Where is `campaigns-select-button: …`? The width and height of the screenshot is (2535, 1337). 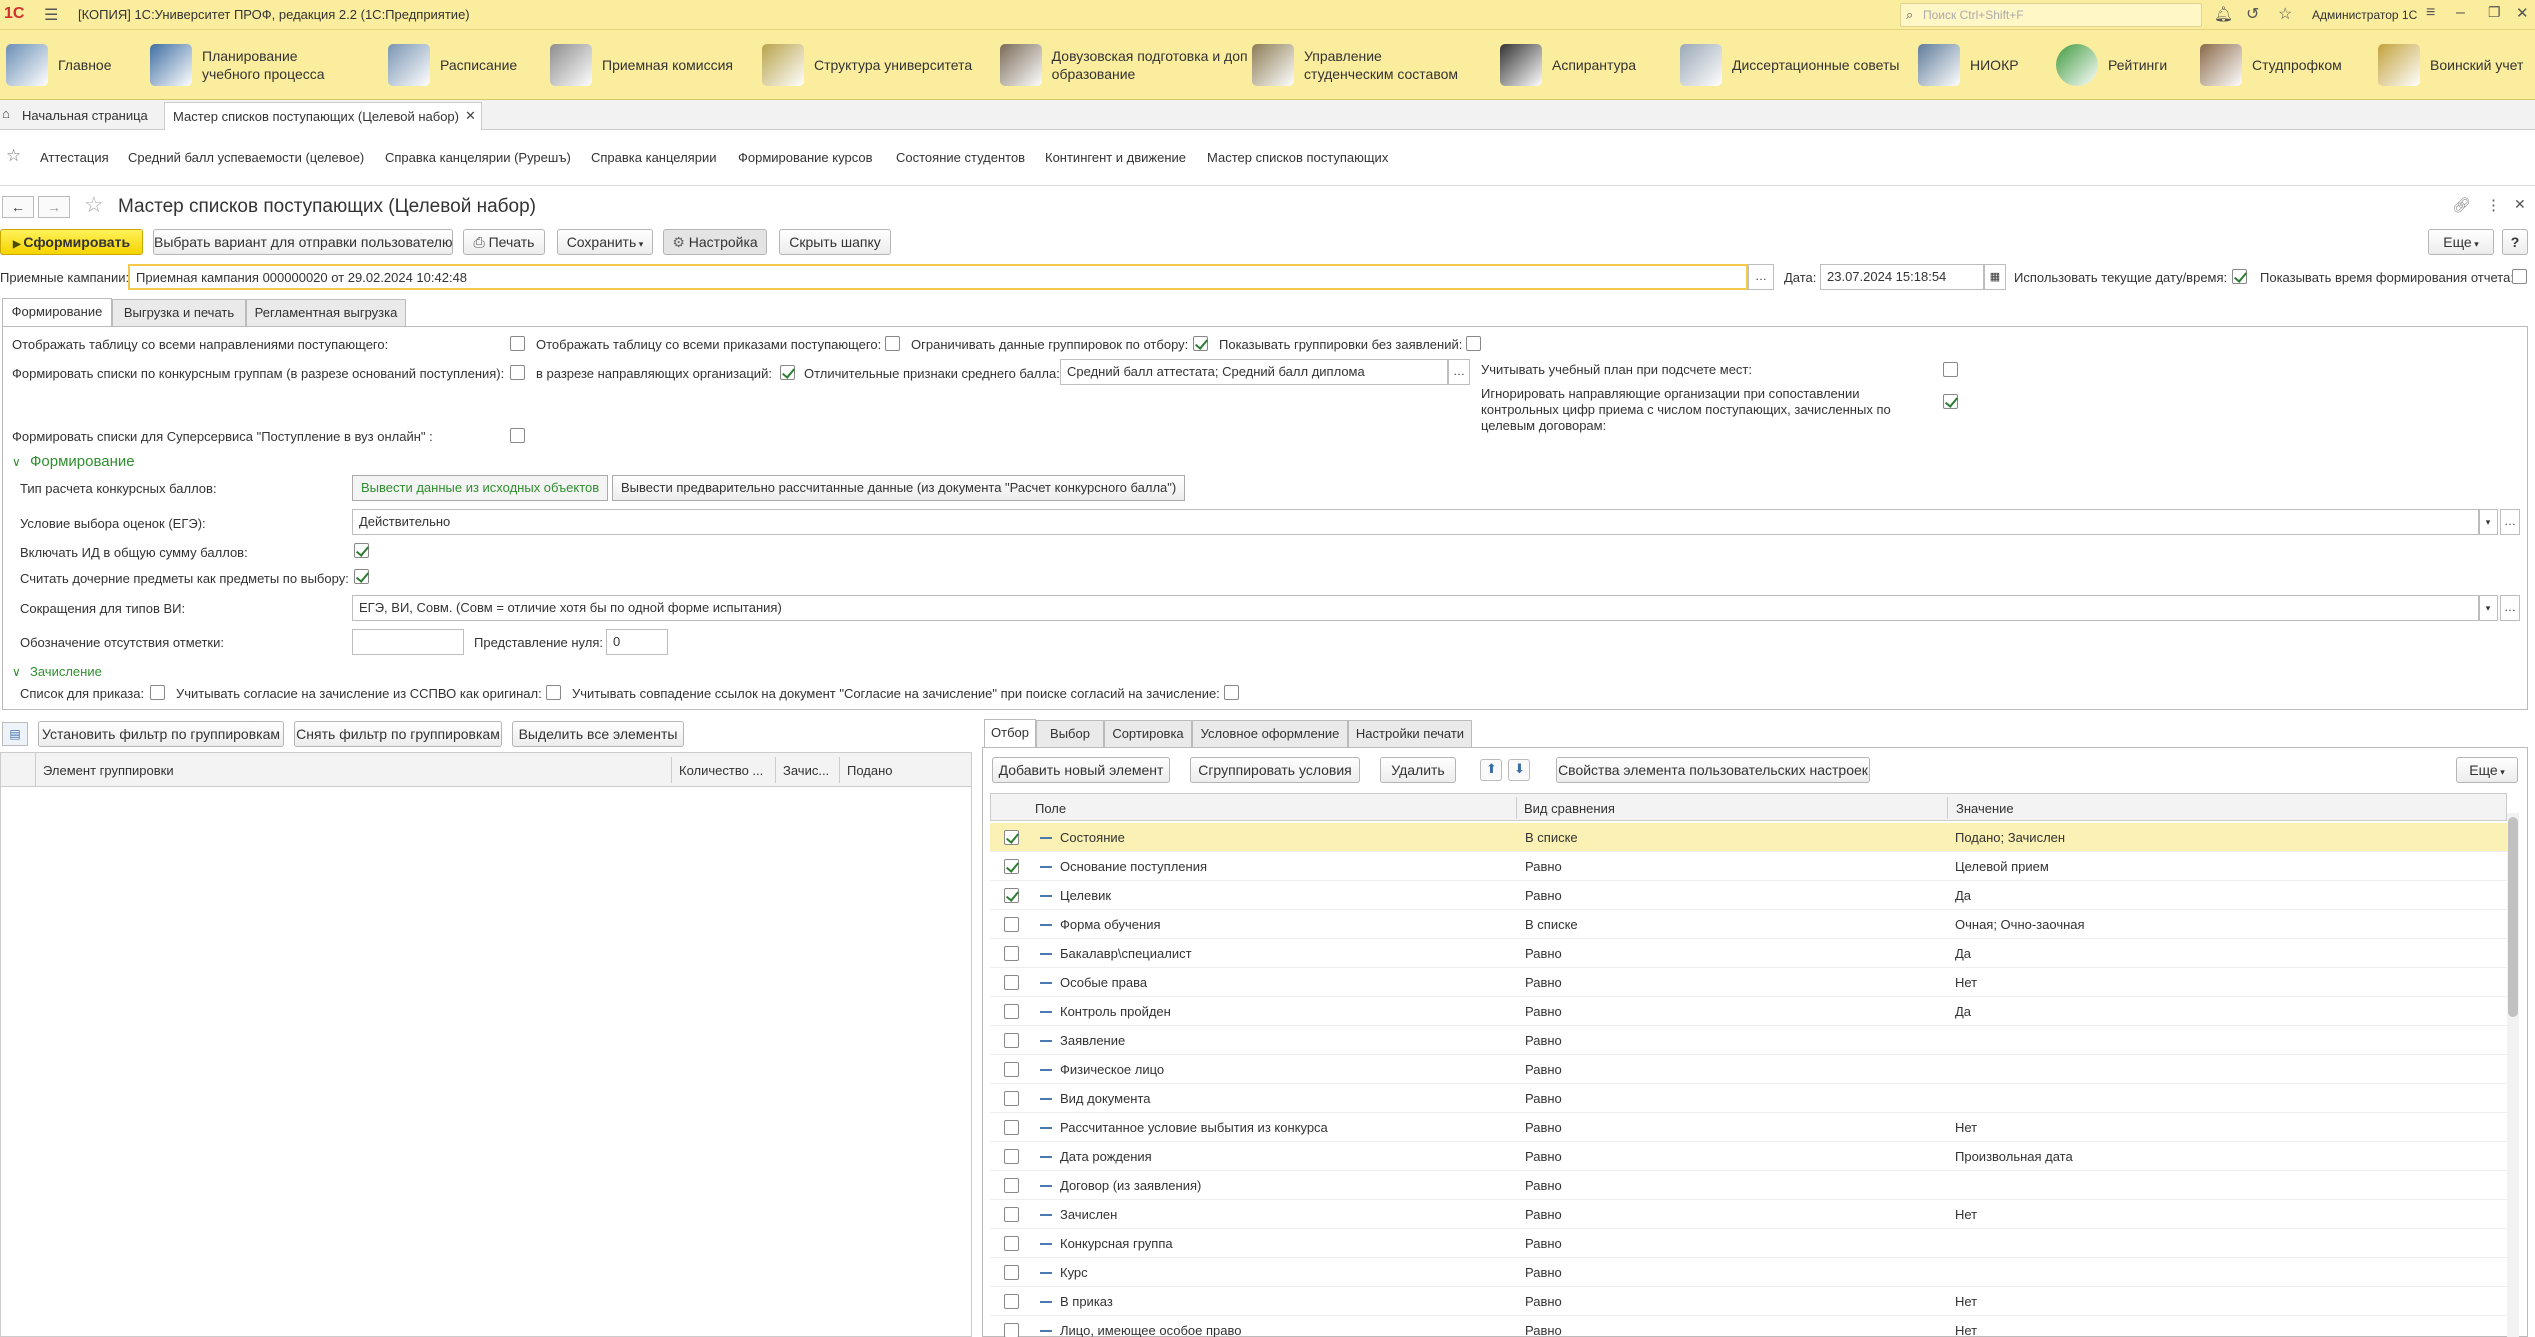 campaigns-select-button: … is located at coordinates (1761, 277).